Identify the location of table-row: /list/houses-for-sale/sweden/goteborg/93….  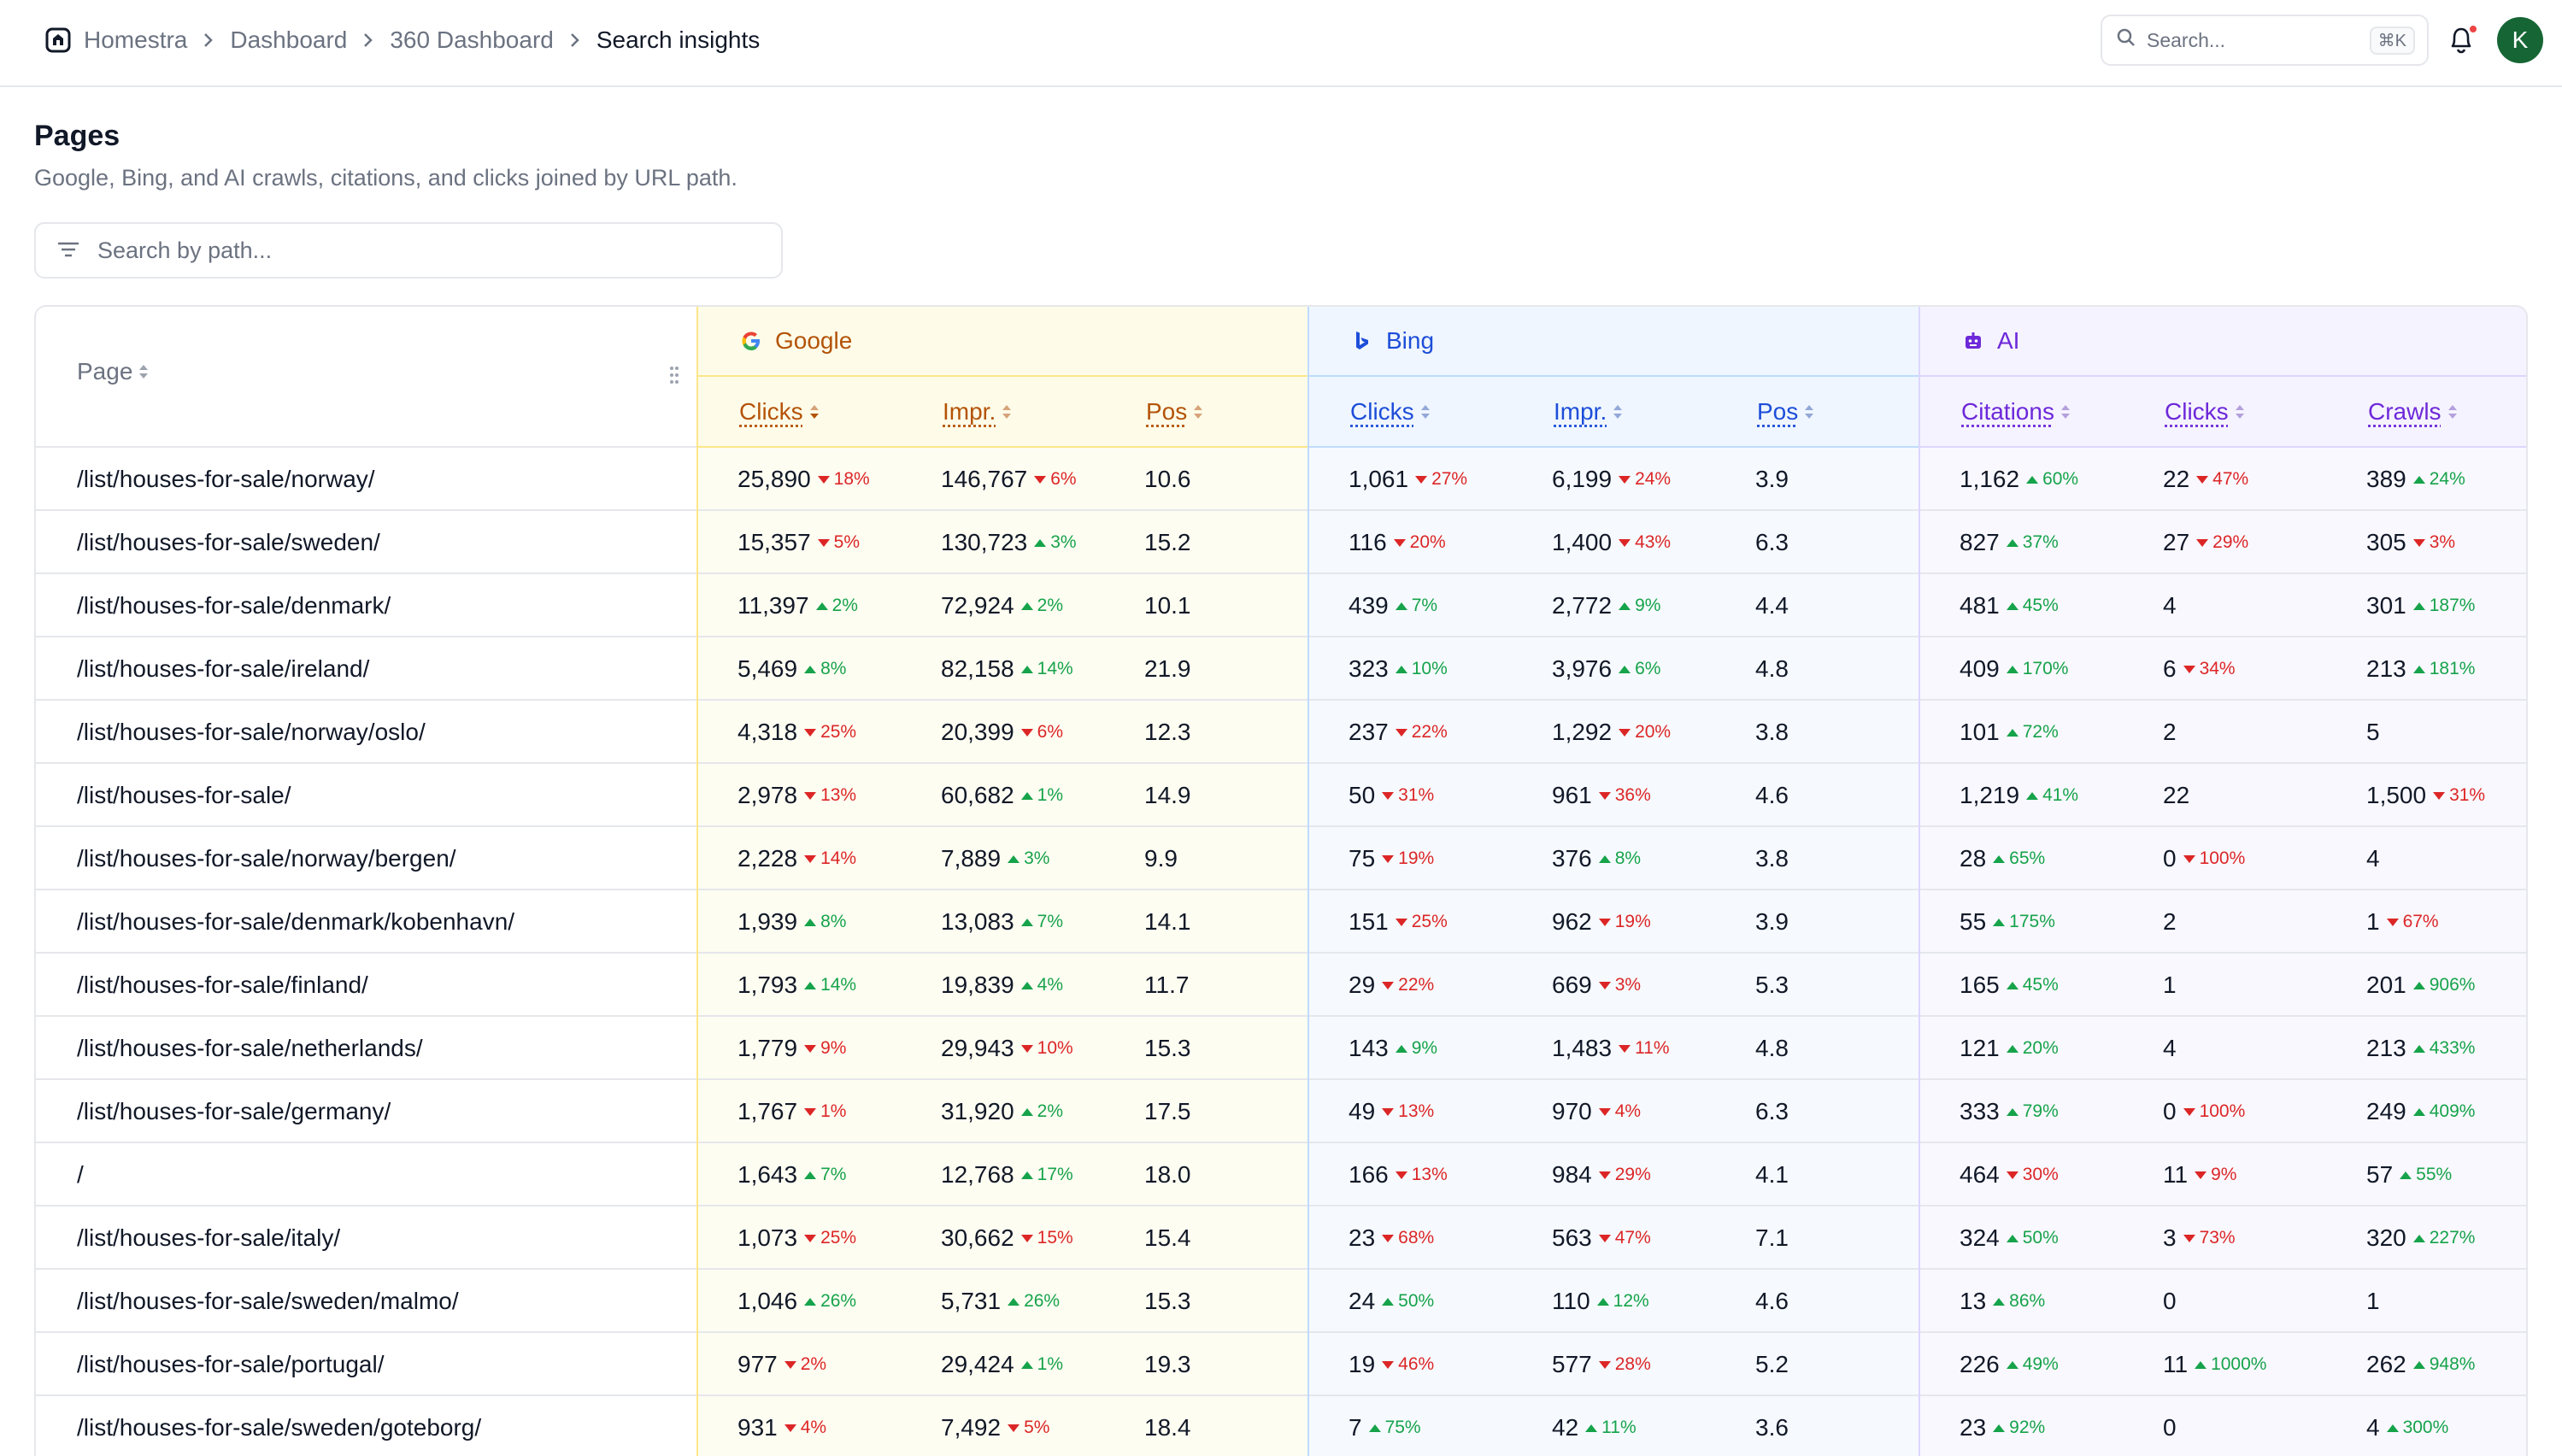
(1281, 1426).